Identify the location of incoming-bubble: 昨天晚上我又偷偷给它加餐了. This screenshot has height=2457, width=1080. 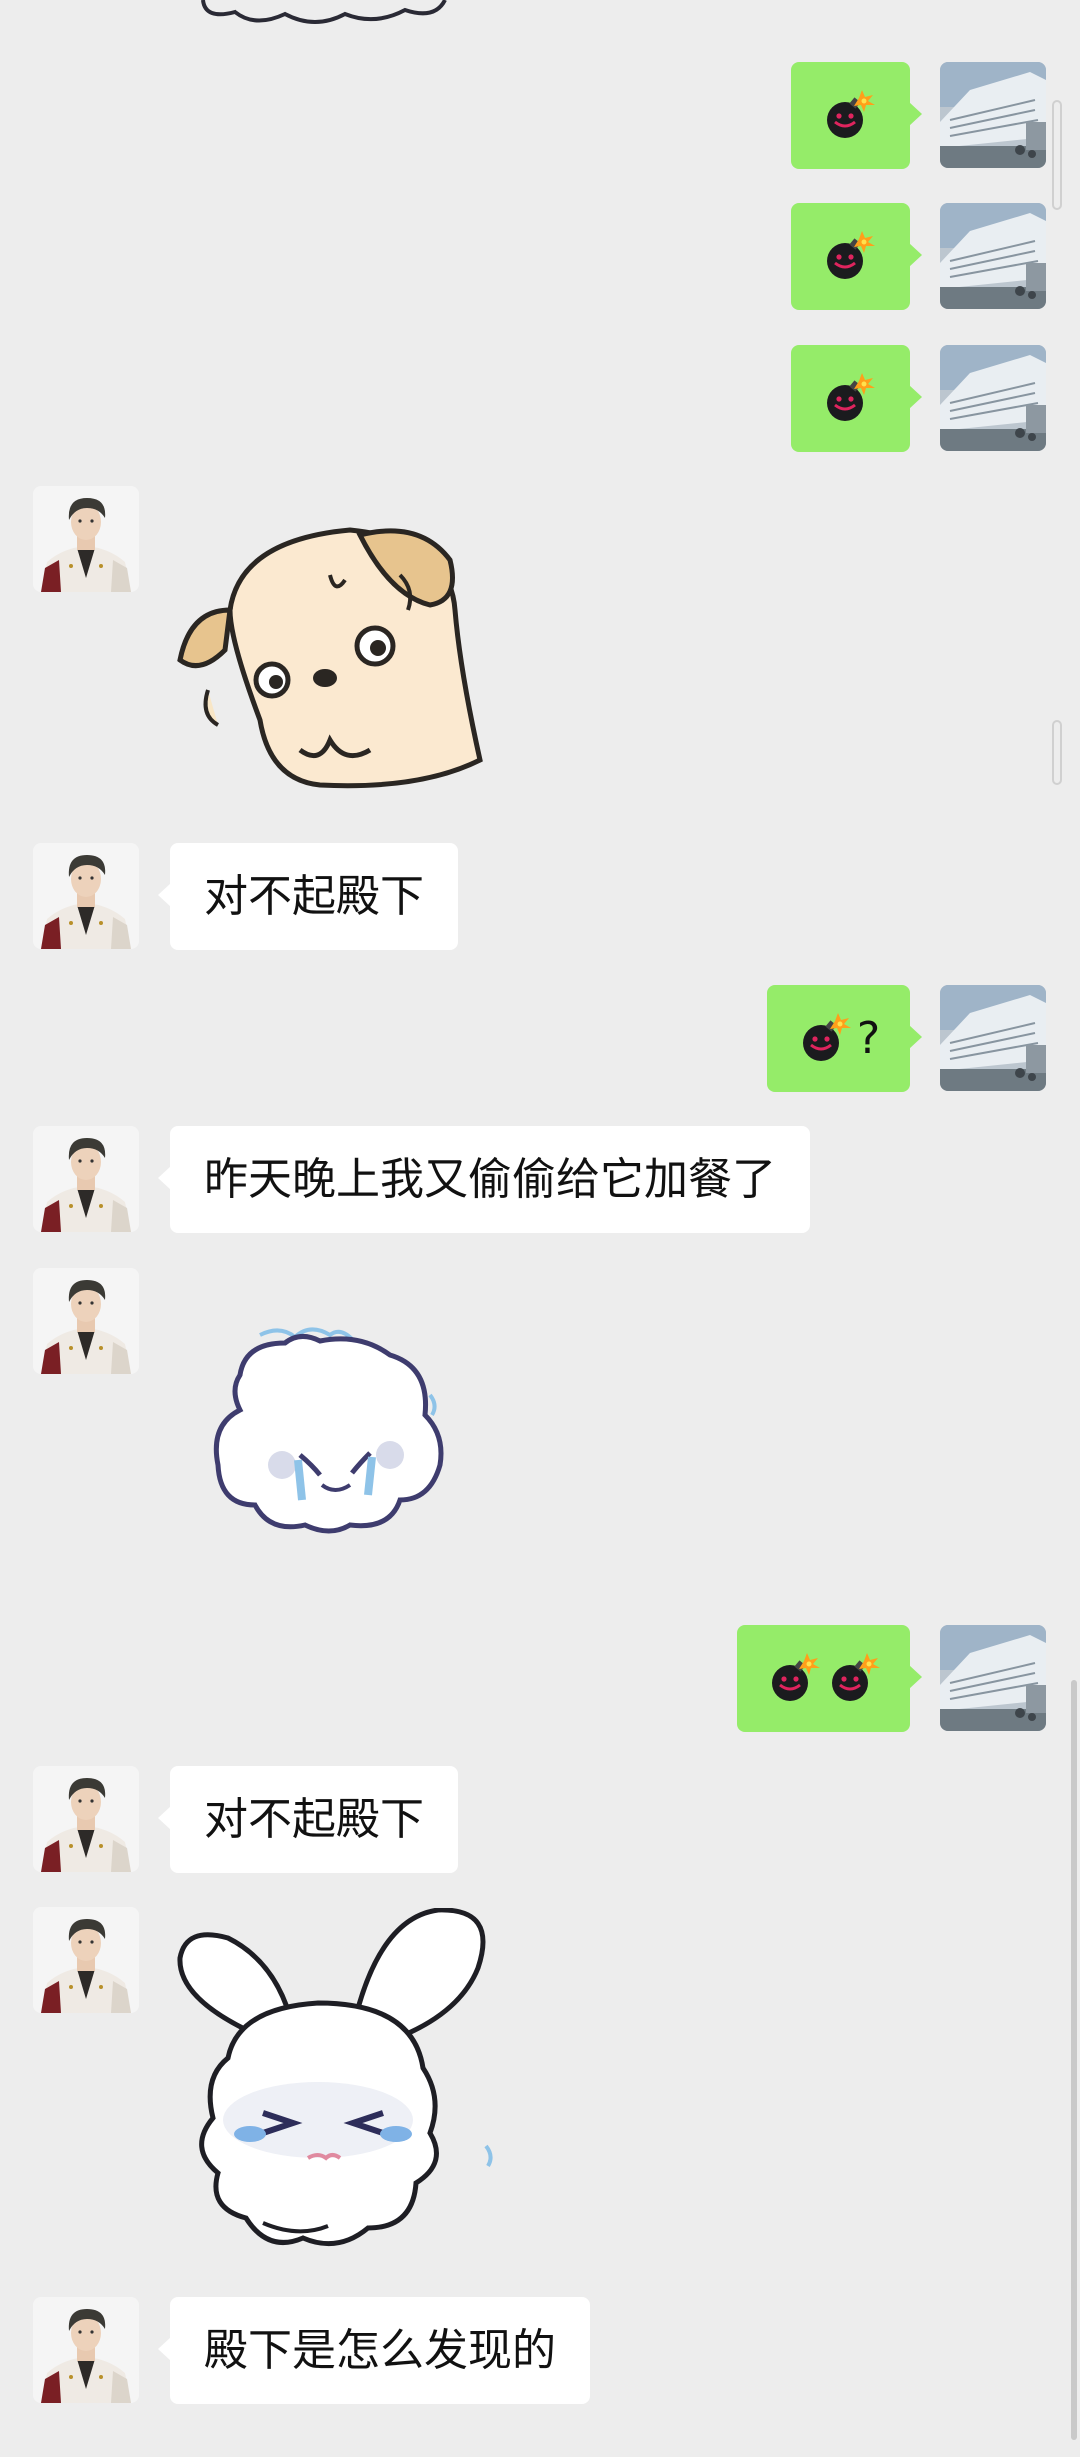
(484, 1179).